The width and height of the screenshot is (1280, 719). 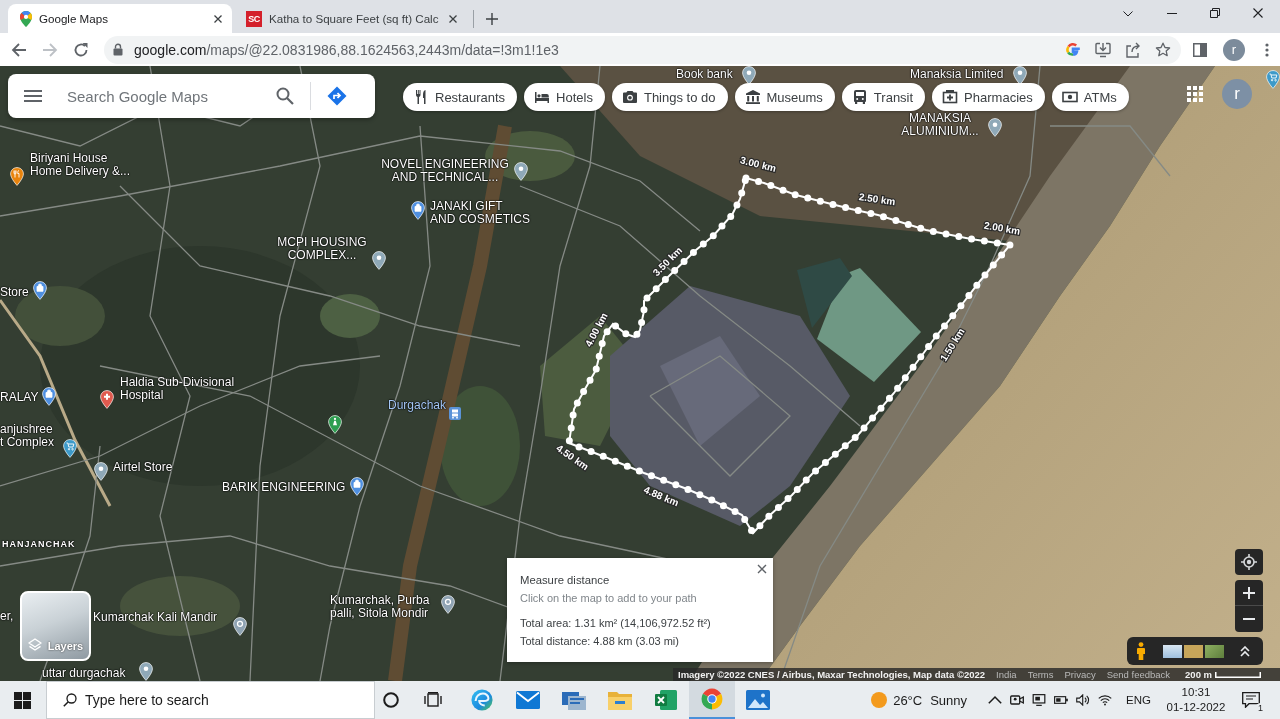 I want to click on fork-pin-icon, so click(x=17, y=176).